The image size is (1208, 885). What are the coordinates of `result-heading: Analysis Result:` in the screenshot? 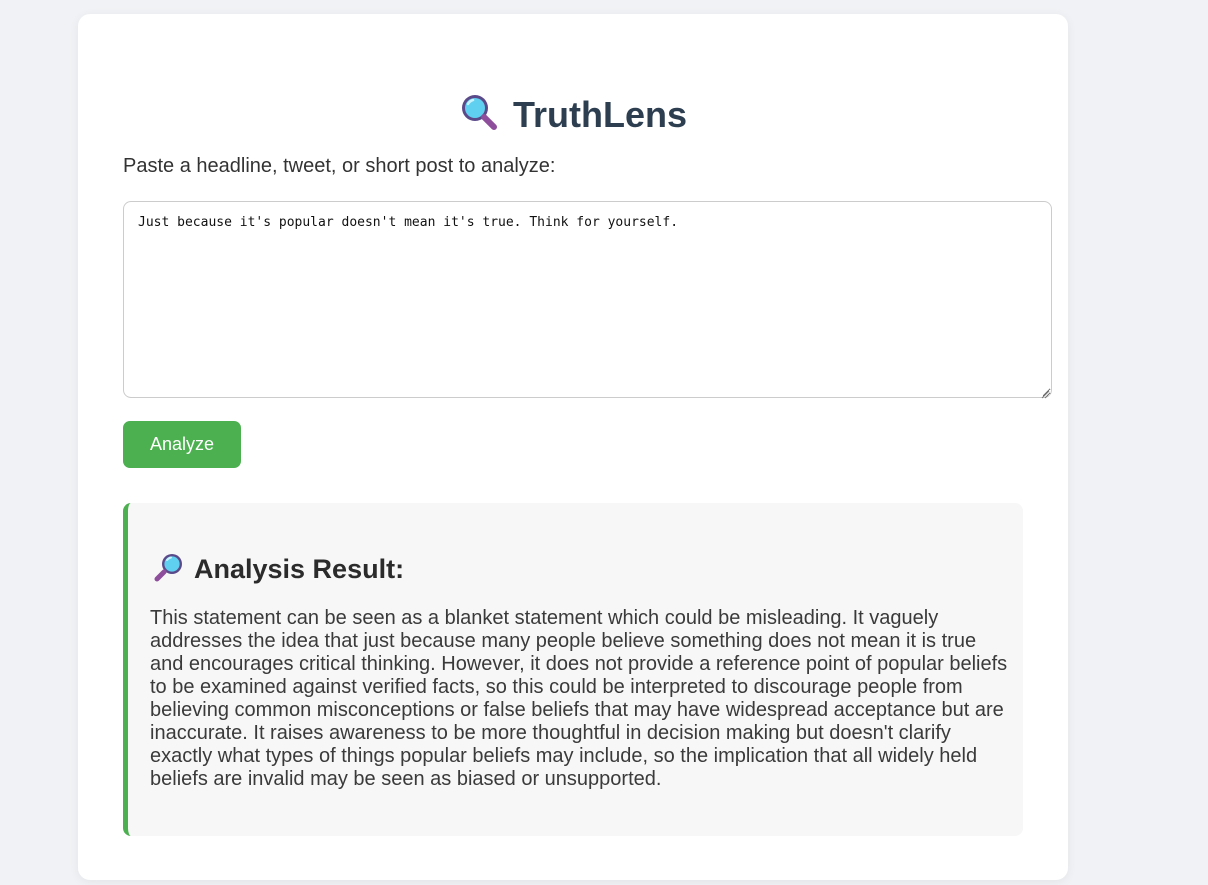 It's located at (278, 569).